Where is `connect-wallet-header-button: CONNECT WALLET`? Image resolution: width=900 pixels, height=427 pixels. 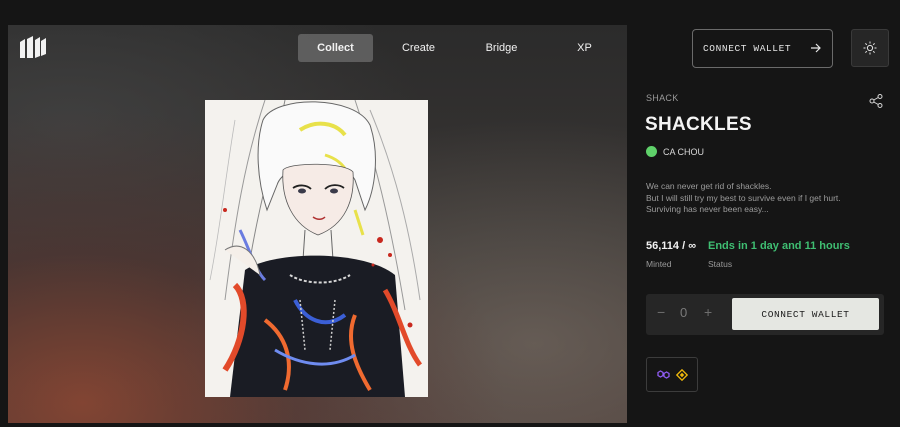
connect-wallet-header-button: CONNECT WALLET is located at coordinates (762, 48).